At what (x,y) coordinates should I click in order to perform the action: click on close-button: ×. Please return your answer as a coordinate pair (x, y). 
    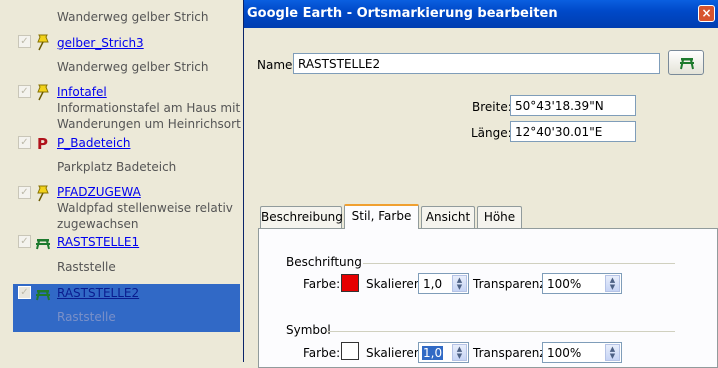
    Looking at the image, I should click on (706, 13).